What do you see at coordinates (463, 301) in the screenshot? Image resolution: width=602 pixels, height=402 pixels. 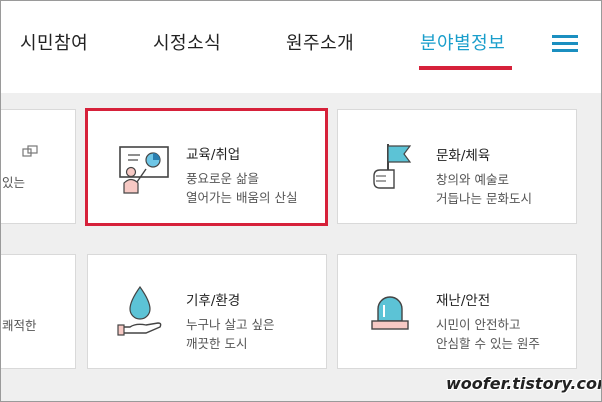 I see `card-safety-title: 재난/안전` at bounding box center [463, 301].